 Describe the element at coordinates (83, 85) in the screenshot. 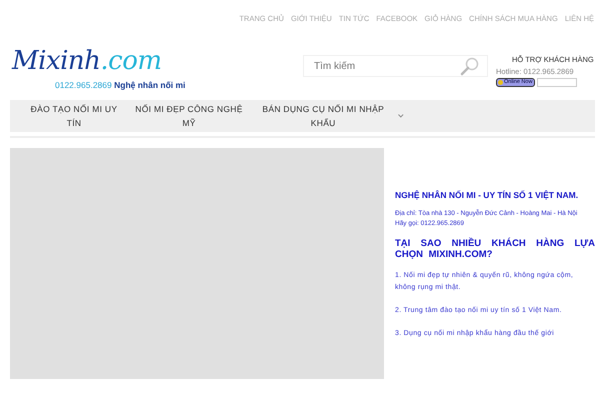

I see `logo-phone: 0122.965.2869` at that location.